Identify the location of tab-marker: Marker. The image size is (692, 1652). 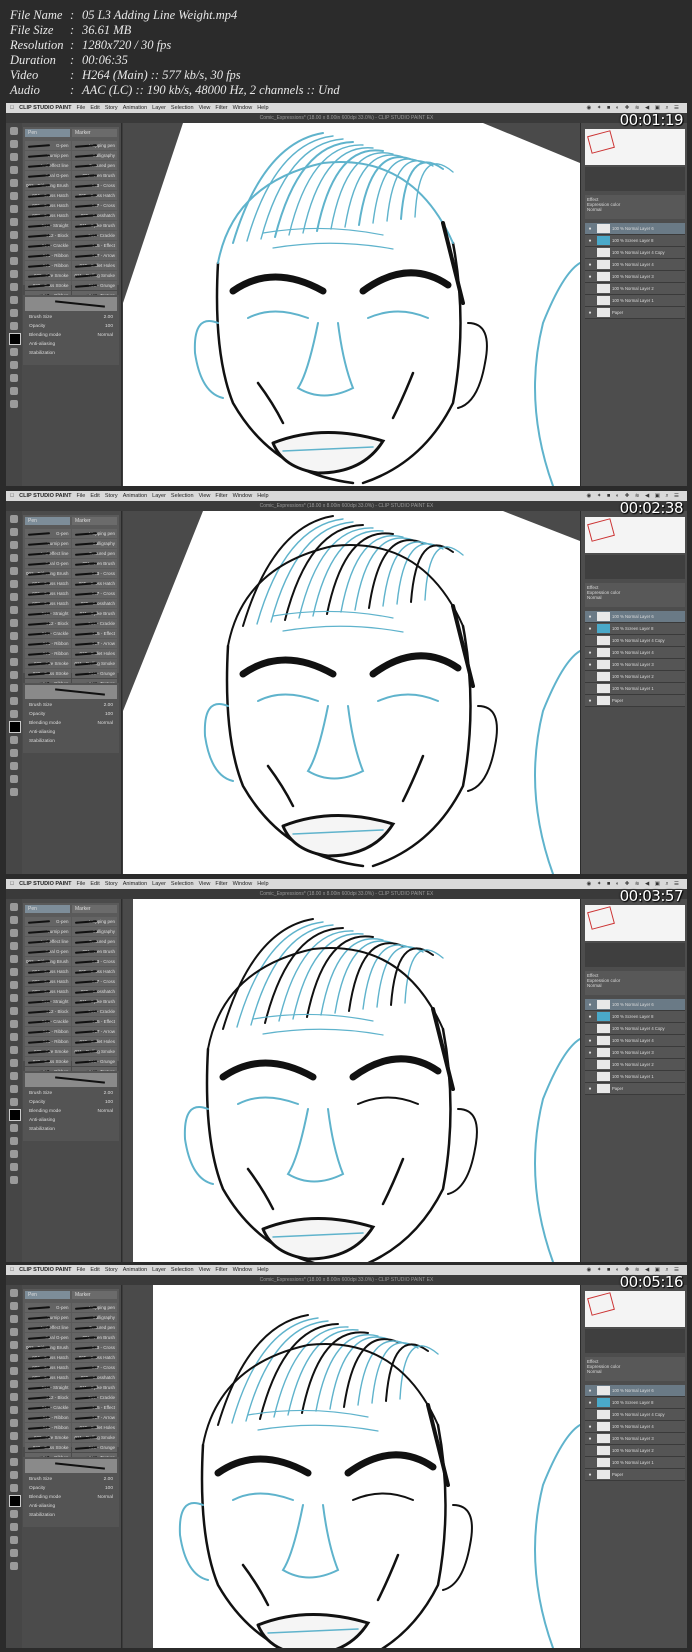
(94, 133).